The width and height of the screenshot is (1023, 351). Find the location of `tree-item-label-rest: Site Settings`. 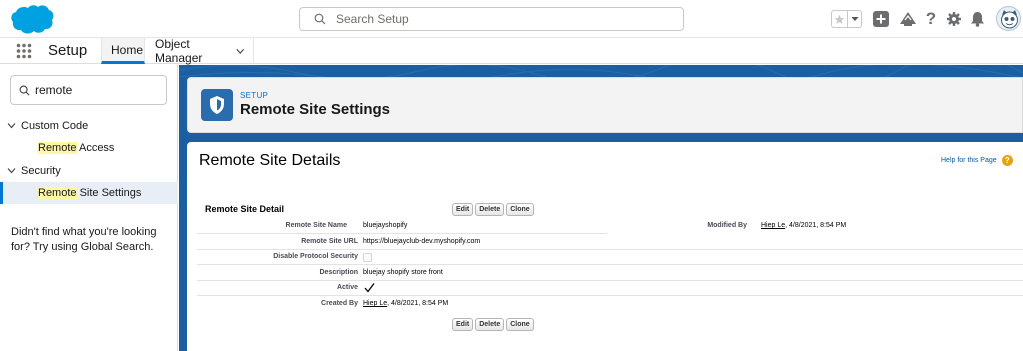

tree-item-label-rest: Site Settings is located at coordinates (109, 193).